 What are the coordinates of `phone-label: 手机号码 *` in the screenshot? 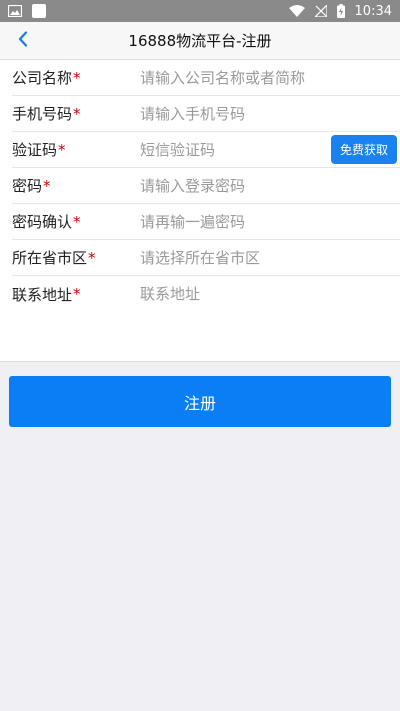 It's located at (46, 114).